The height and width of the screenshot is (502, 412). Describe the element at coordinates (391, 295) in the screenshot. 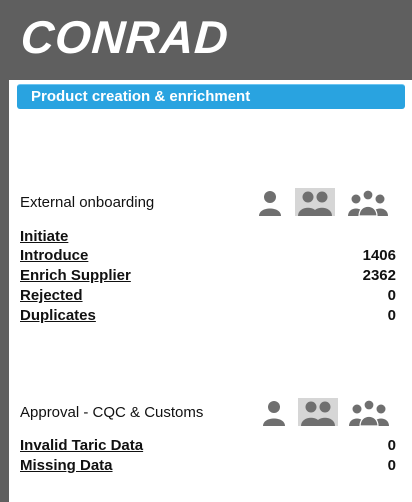

I see `rejected-count: 0` at that location.